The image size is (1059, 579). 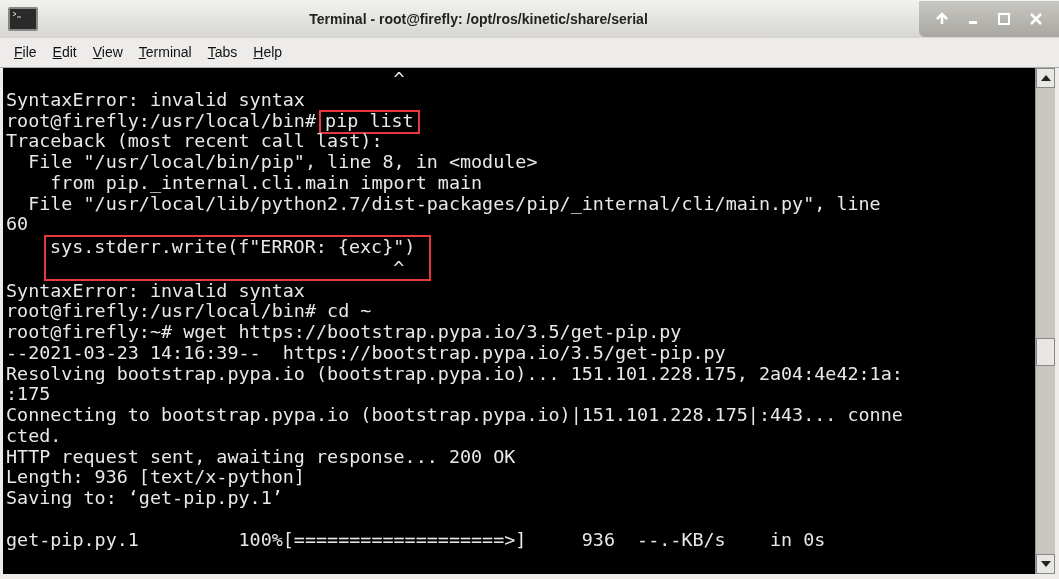 What do you see at coordinates (162, 121) in the screenshot?
I see `prompt-text: root@firefly:/usr/local/bin#` at bounding box center [162, 121].